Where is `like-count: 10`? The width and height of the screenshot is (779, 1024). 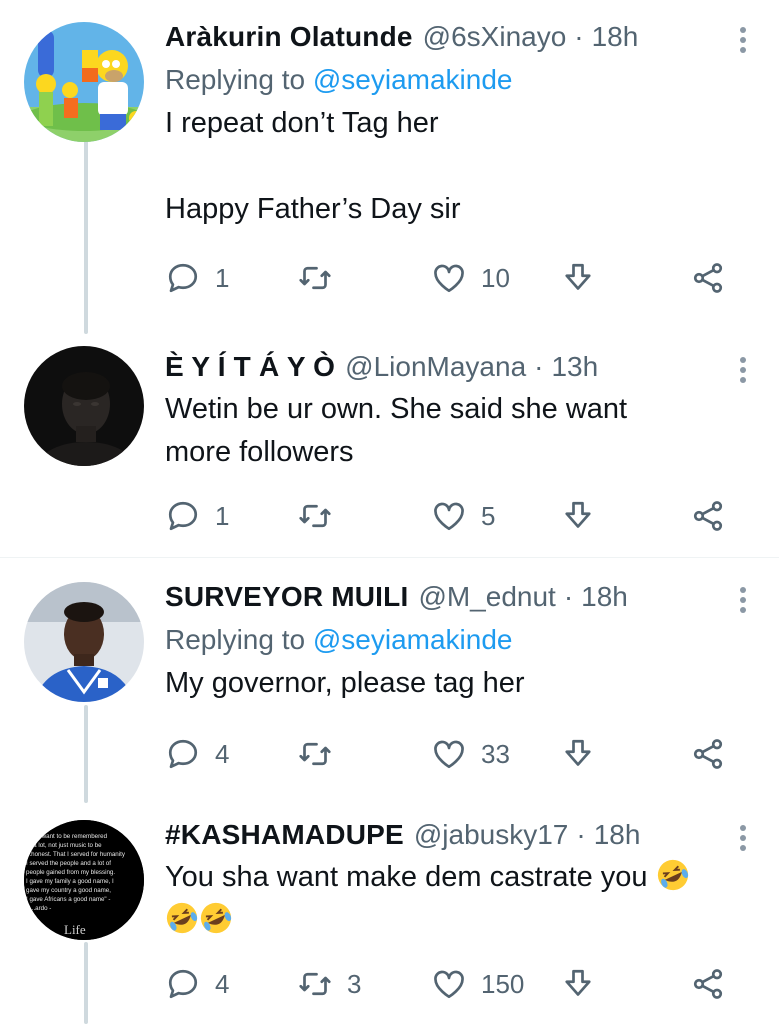 like-count: 10 is located at coordinates (495, 277).